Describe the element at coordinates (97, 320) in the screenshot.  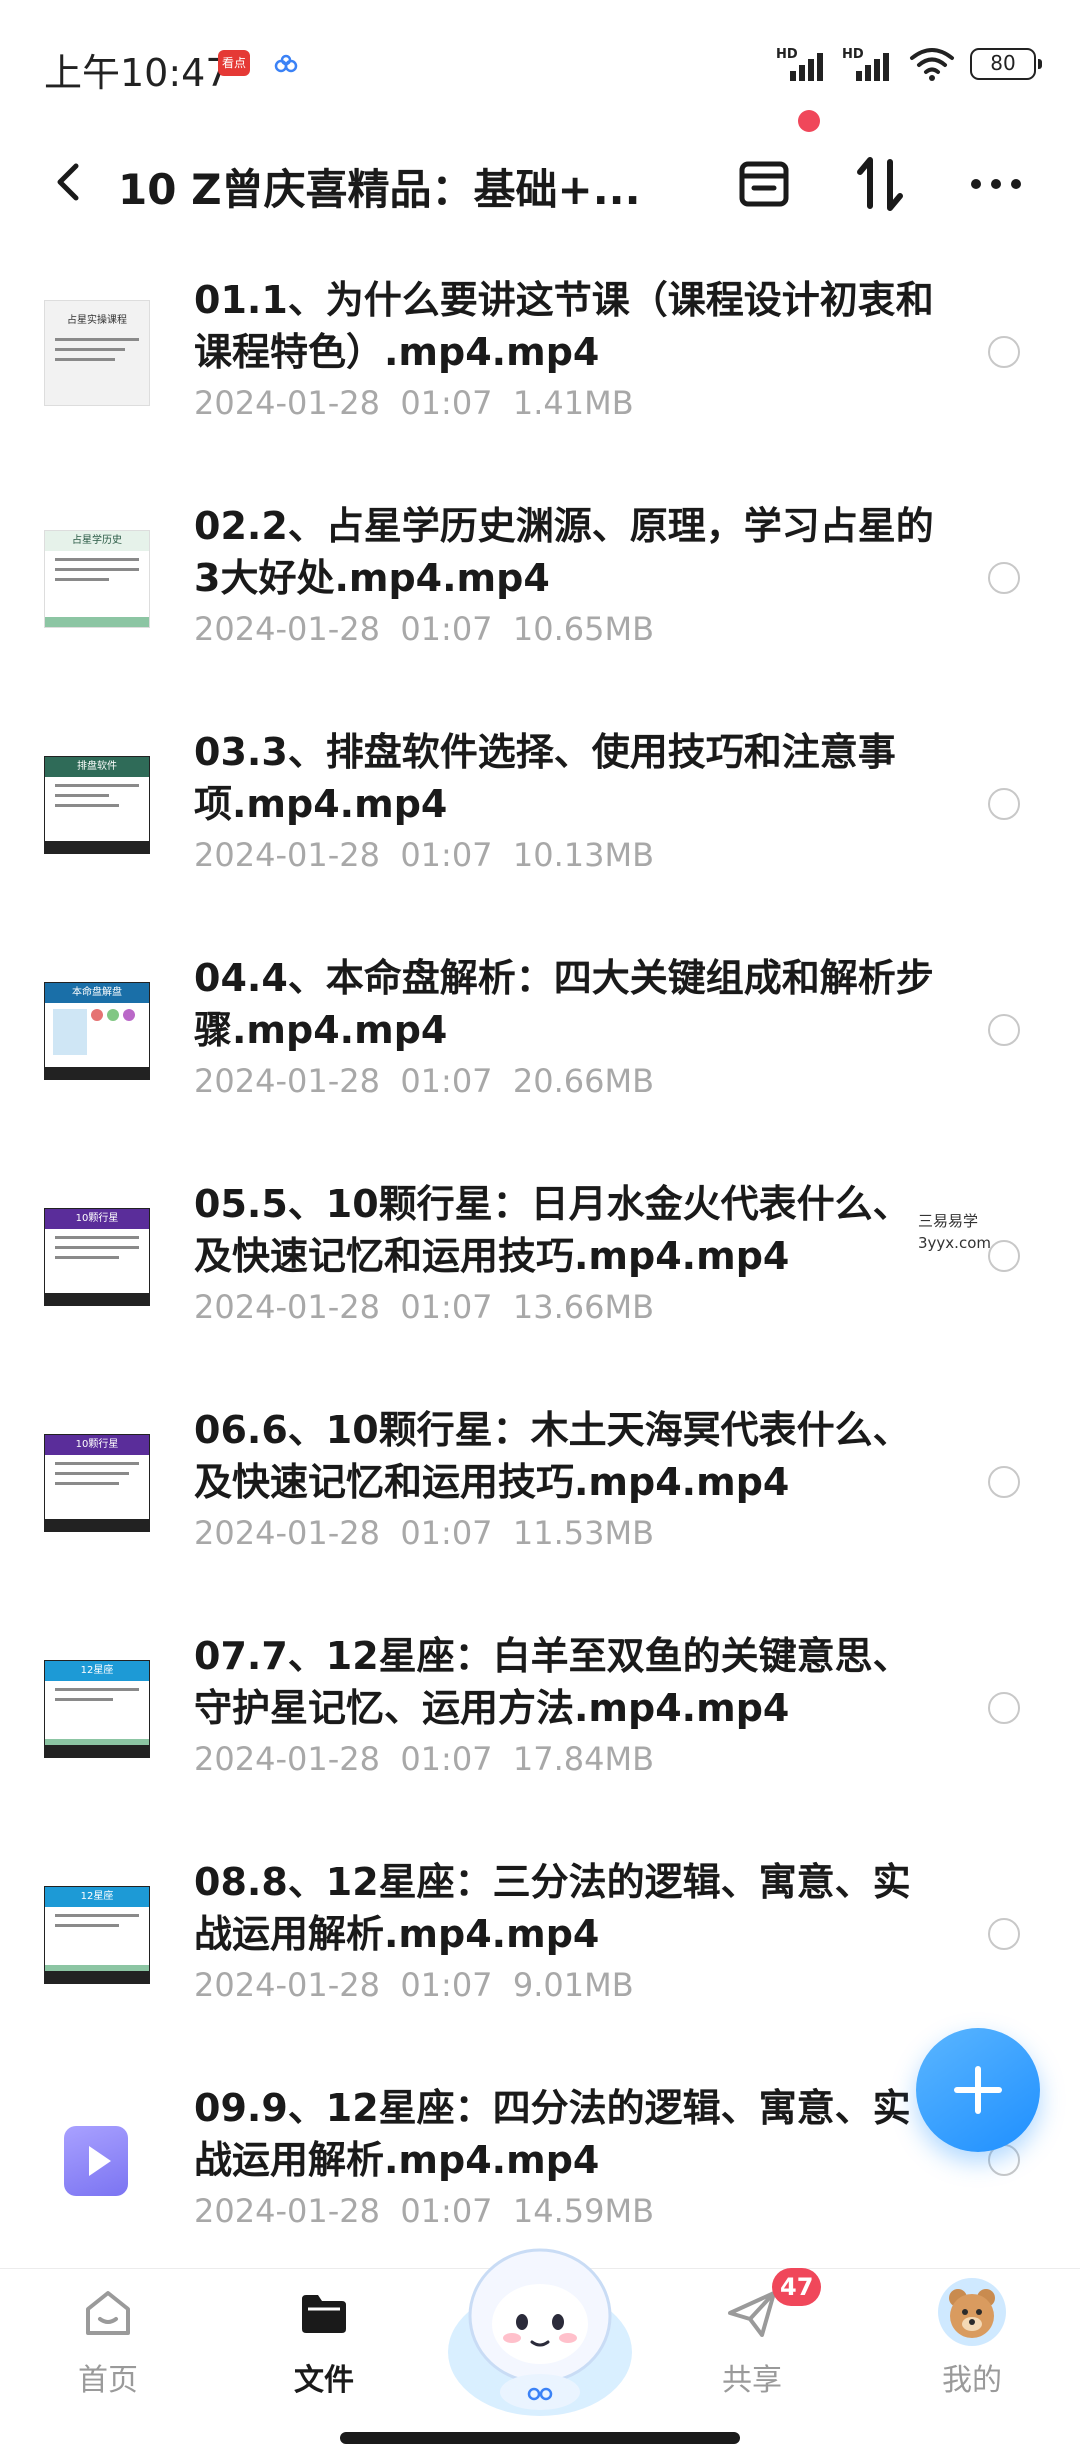
I see `thumbnail-title: 占星实操课程` at that location.